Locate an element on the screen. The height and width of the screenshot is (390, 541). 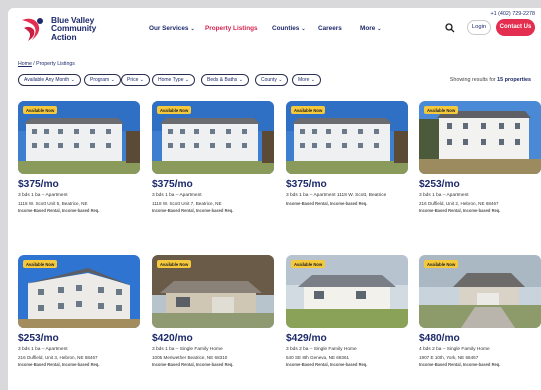
results-count: Showing results for 15 properties is located at coordinates (490, 80).